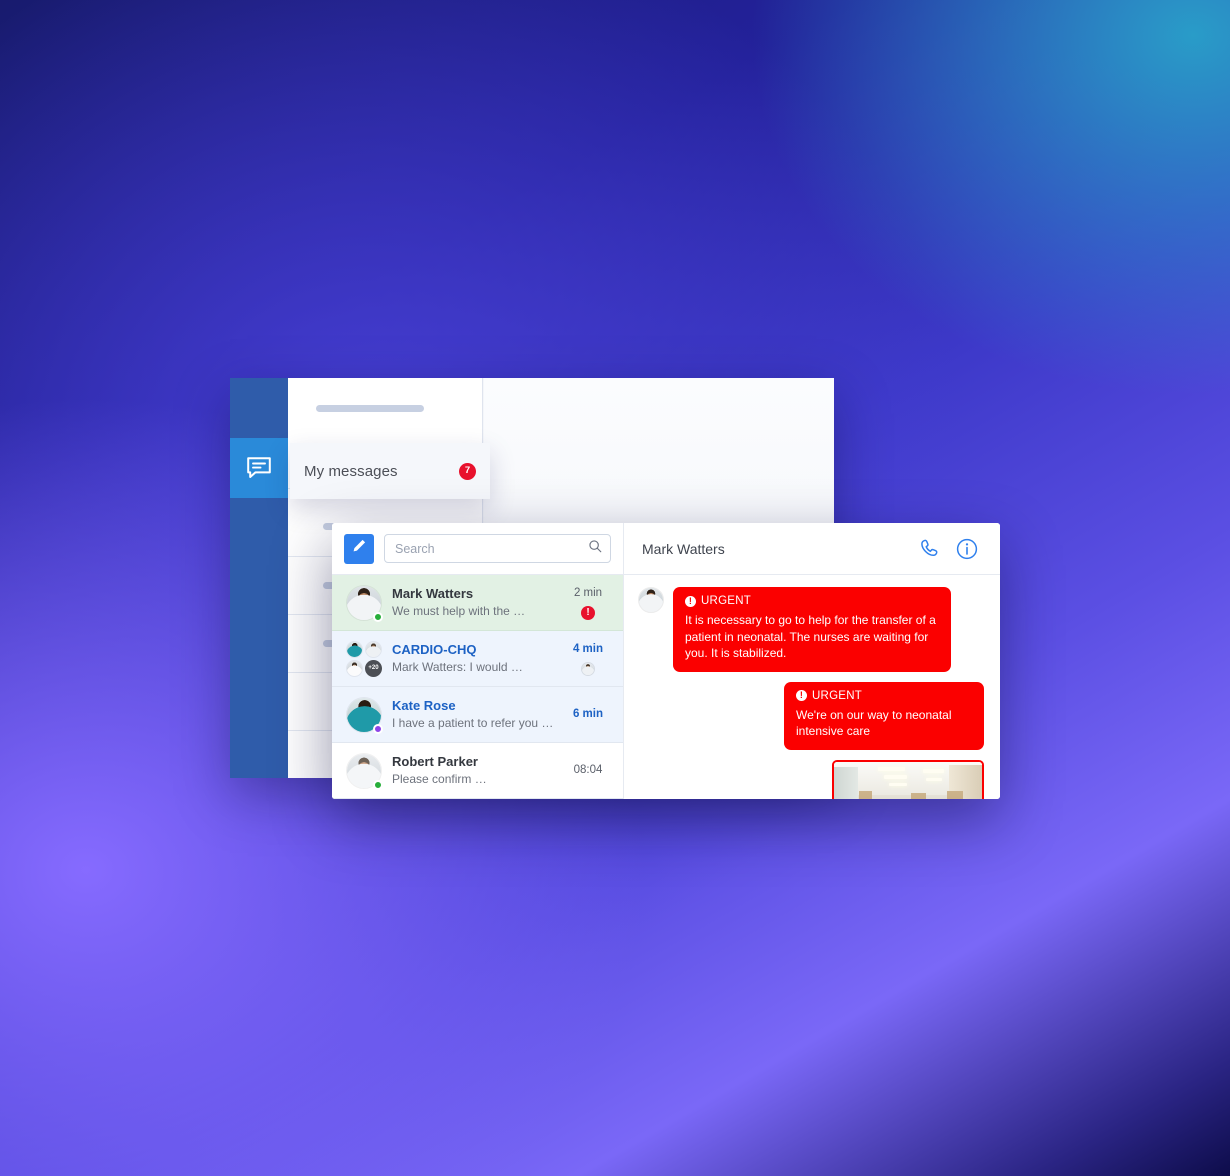 The image size is (1230, 1176). What do you see at coordinates (908, 779) in the screenshot?
I see `hospital-corridor-photo` at bounding box center [908, 779].